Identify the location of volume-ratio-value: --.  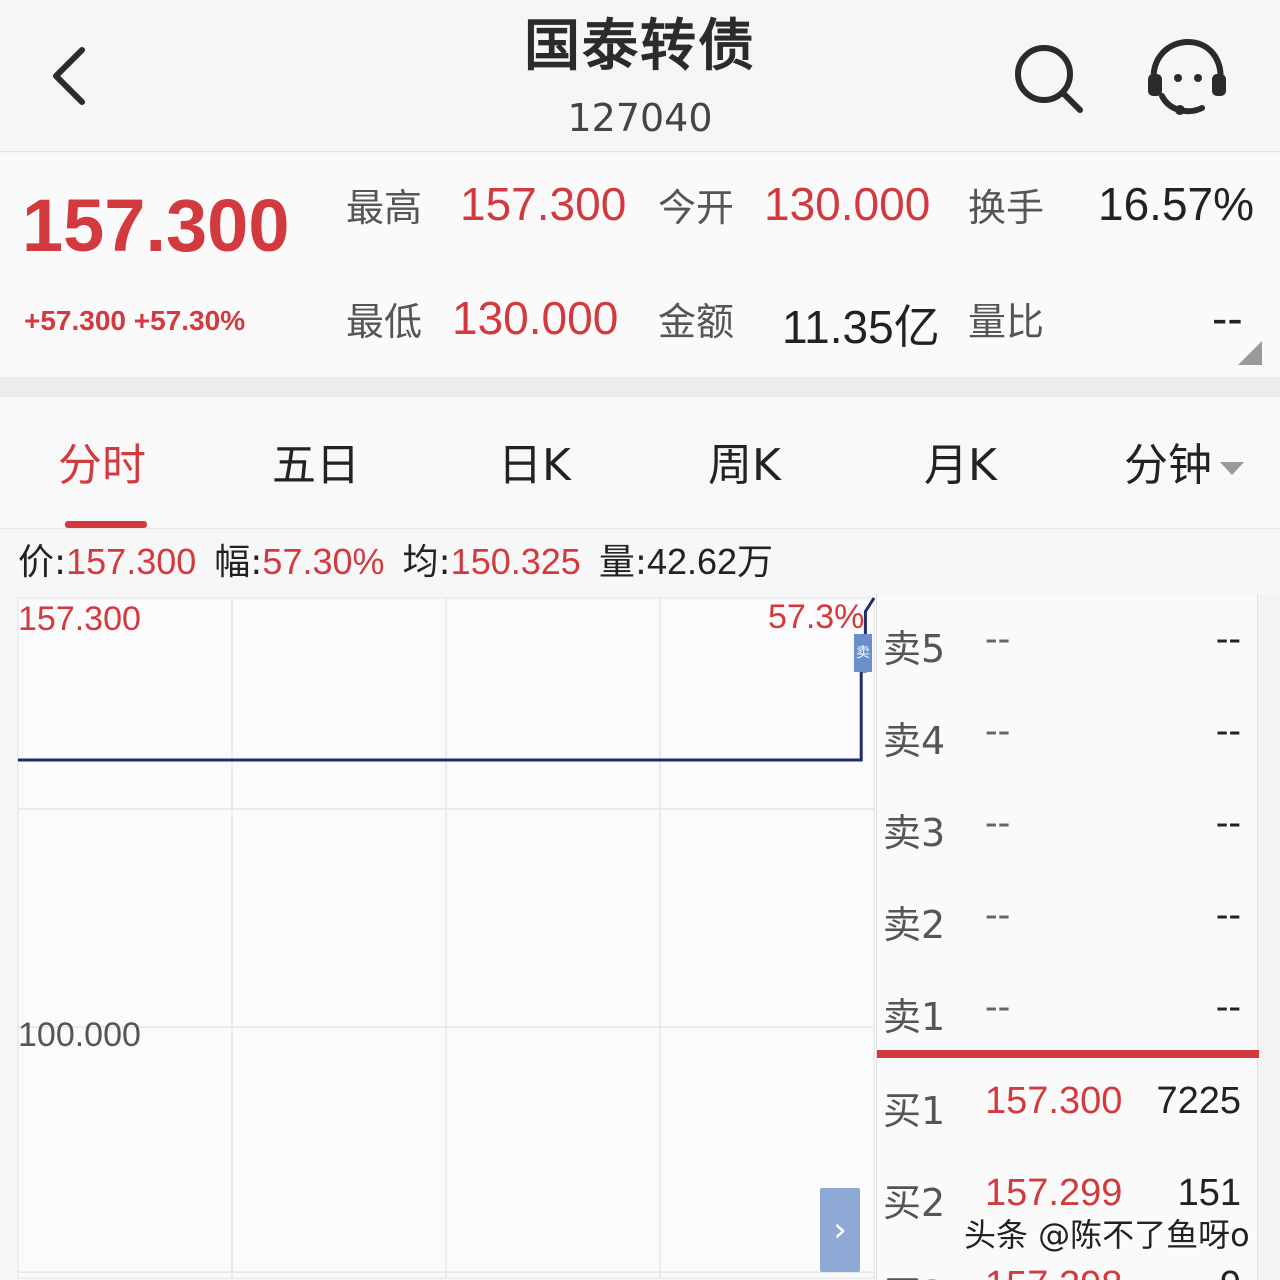
(1227, 318).